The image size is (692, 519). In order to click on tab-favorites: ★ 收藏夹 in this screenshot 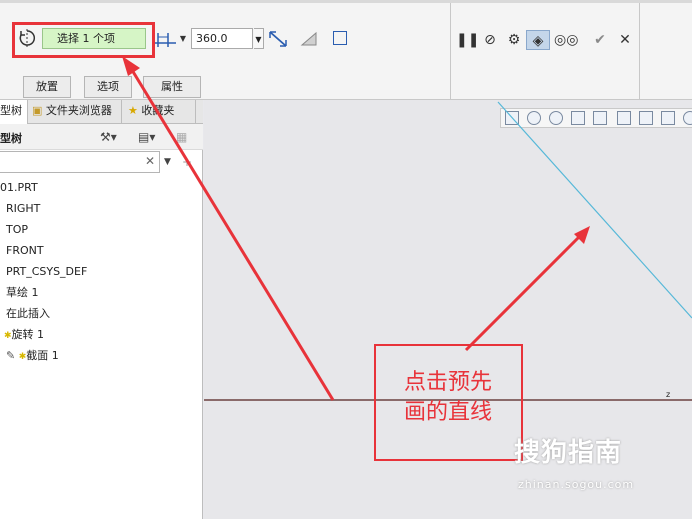, I will do `click(160, 112)`.